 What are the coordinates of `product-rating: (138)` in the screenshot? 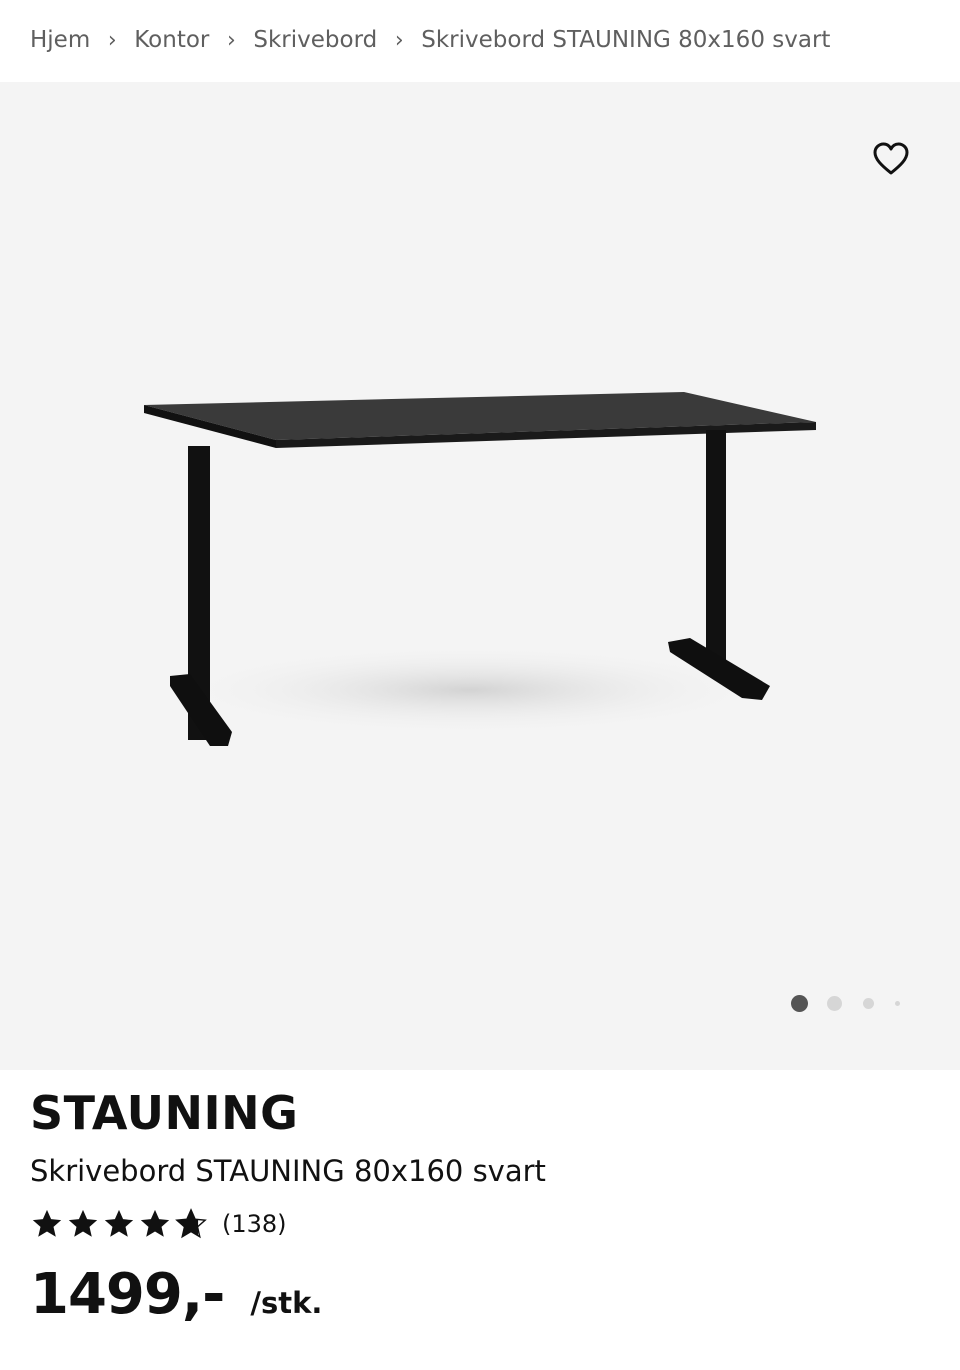 It's located at (158, 1224).